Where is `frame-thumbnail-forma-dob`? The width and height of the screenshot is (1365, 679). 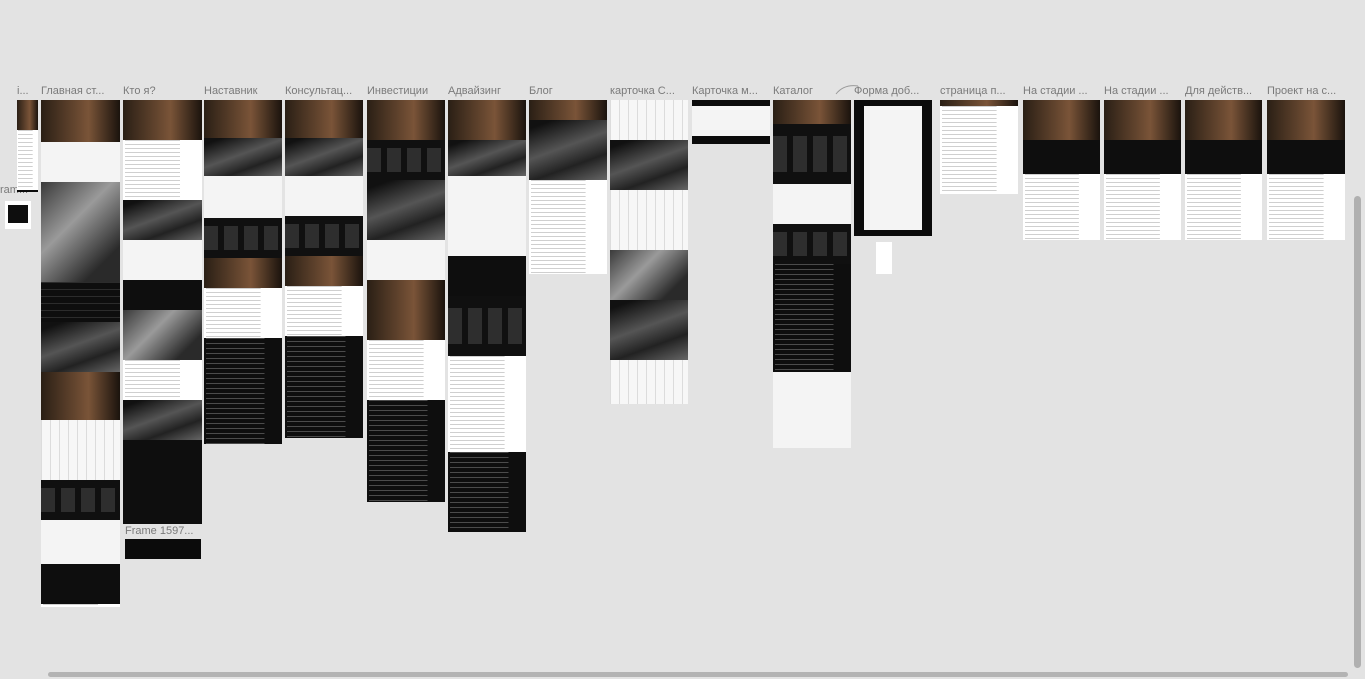
frame-thumbnail-forma-dob is located at coordinates (893, 168).